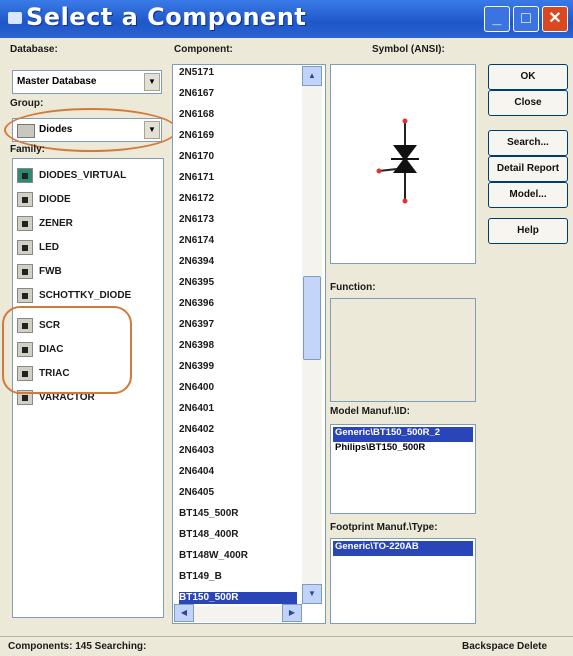 This screenshot has width=573, height=656. What do you see at coordinates (528, 77) in the screenshot?
I see `ok-button: OK` at bounding box center [528, 77].